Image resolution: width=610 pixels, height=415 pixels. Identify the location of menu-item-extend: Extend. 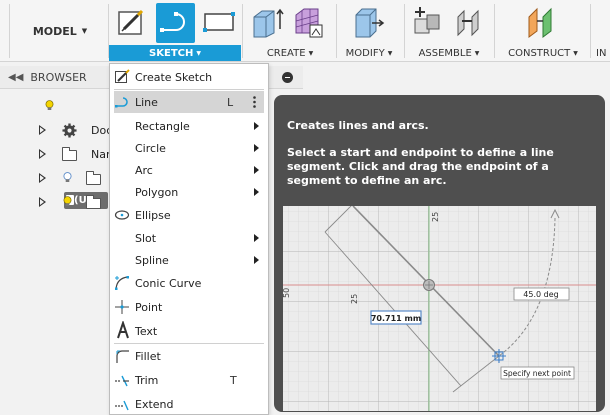
(189, 404).